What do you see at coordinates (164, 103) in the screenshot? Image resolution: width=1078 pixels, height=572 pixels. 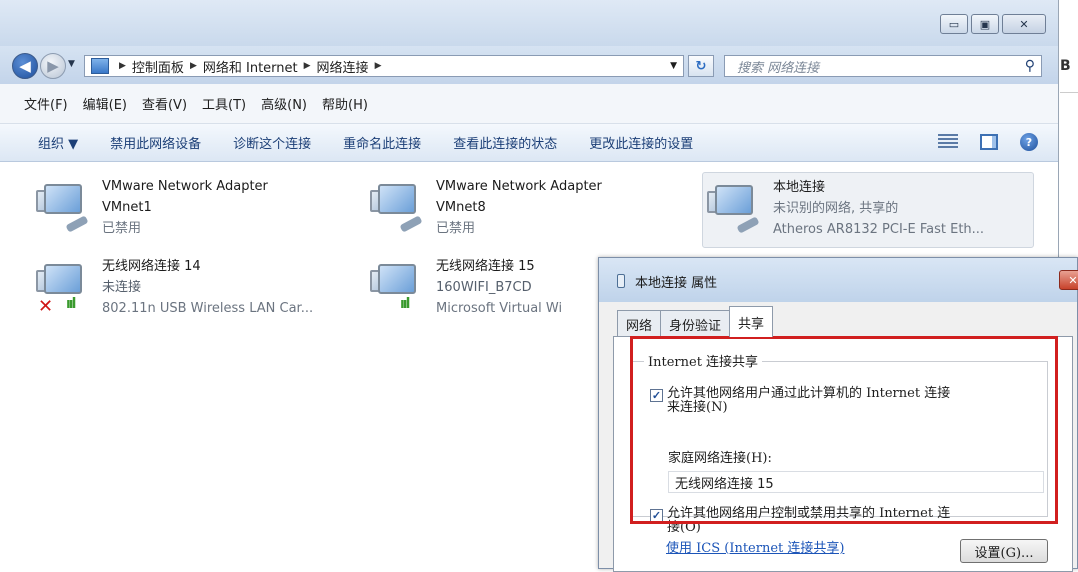 I see `menu-view: 查看(V)` at bounding box center [164, 103].